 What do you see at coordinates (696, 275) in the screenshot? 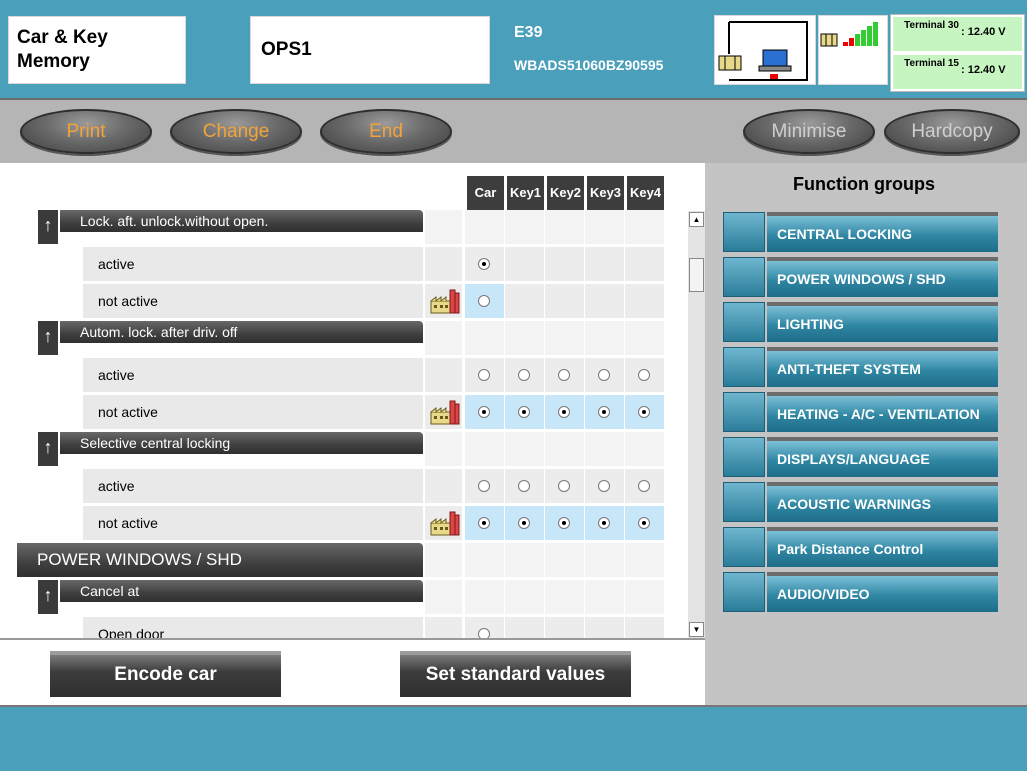
I see `scroll-thumb` at bounding box center [696, 275].